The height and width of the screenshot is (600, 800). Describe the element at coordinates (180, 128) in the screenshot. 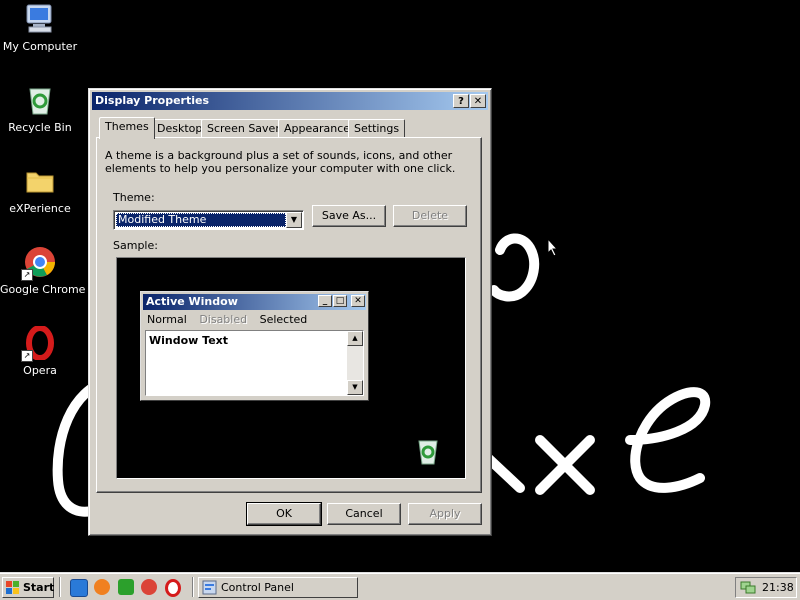

I see `tab-desktop: Desktop` at that location.